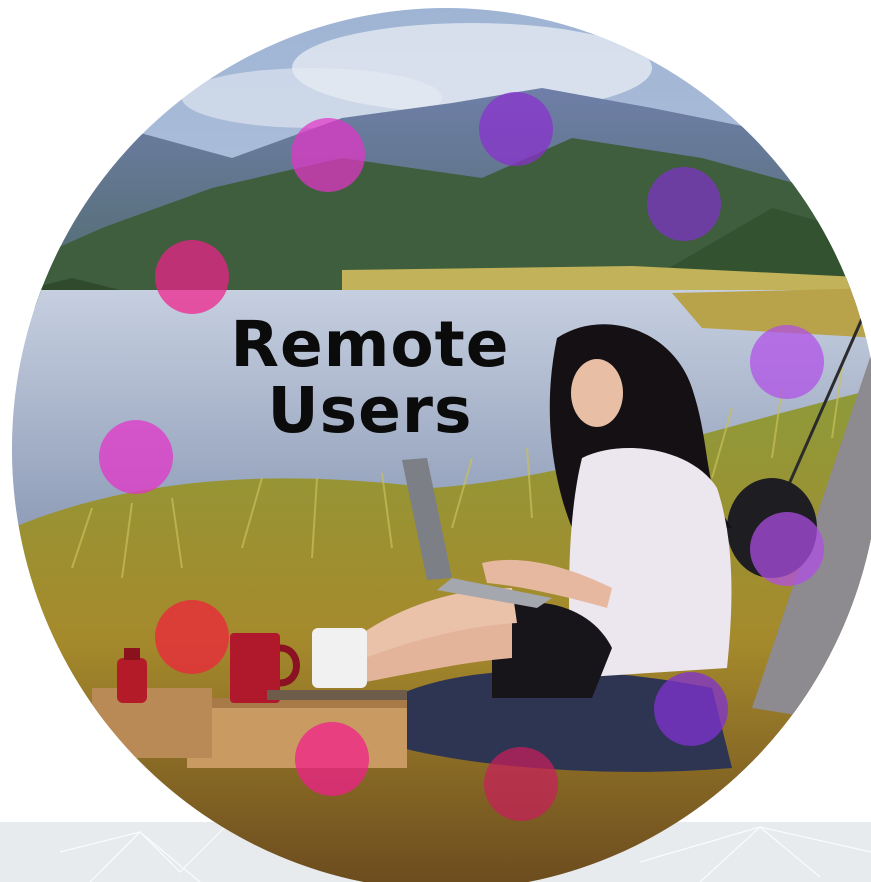 This screenshot has height=882, width=871. What do you see at coordinates (370, 410) in the screenshot?
I see `title-line-2: Users` at bounding box center [370, 410].